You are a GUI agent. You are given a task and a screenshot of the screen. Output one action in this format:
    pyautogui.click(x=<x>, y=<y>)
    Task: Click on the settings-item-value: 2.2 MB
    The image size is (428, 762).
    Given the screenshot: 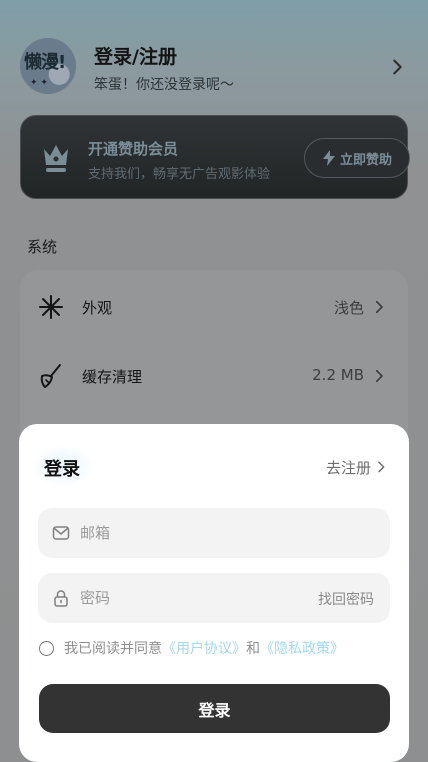 What is the action you would take?
    pyautogui.click(x=338, y=375)
    